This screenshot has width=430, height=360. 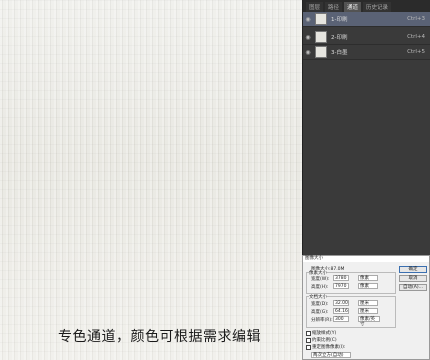 What do you see at coordinates (320, 304) in the screenshot?
I see `doc-width-label: 宽度(D):` at bounding box center [320, 304].